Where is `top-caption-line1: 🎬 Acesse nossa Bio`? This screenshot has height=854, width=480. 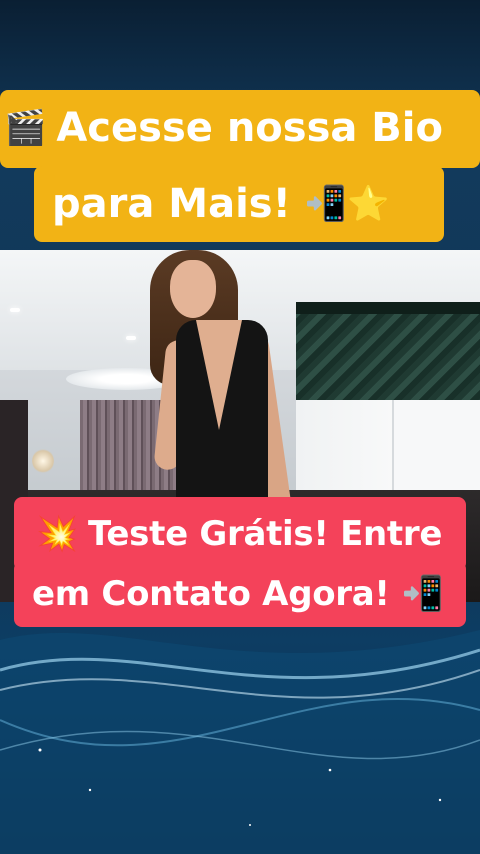
top-caption-line1: 🎬 Acesse nossa Bio is located at coordinates (240, 129).